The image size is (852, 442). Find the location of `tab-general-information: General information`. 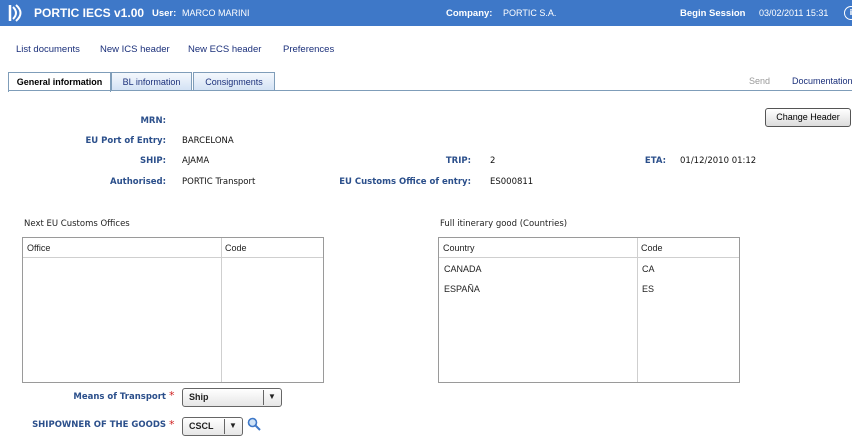

tab-general-information: General information is located at coordinates (59, 82).